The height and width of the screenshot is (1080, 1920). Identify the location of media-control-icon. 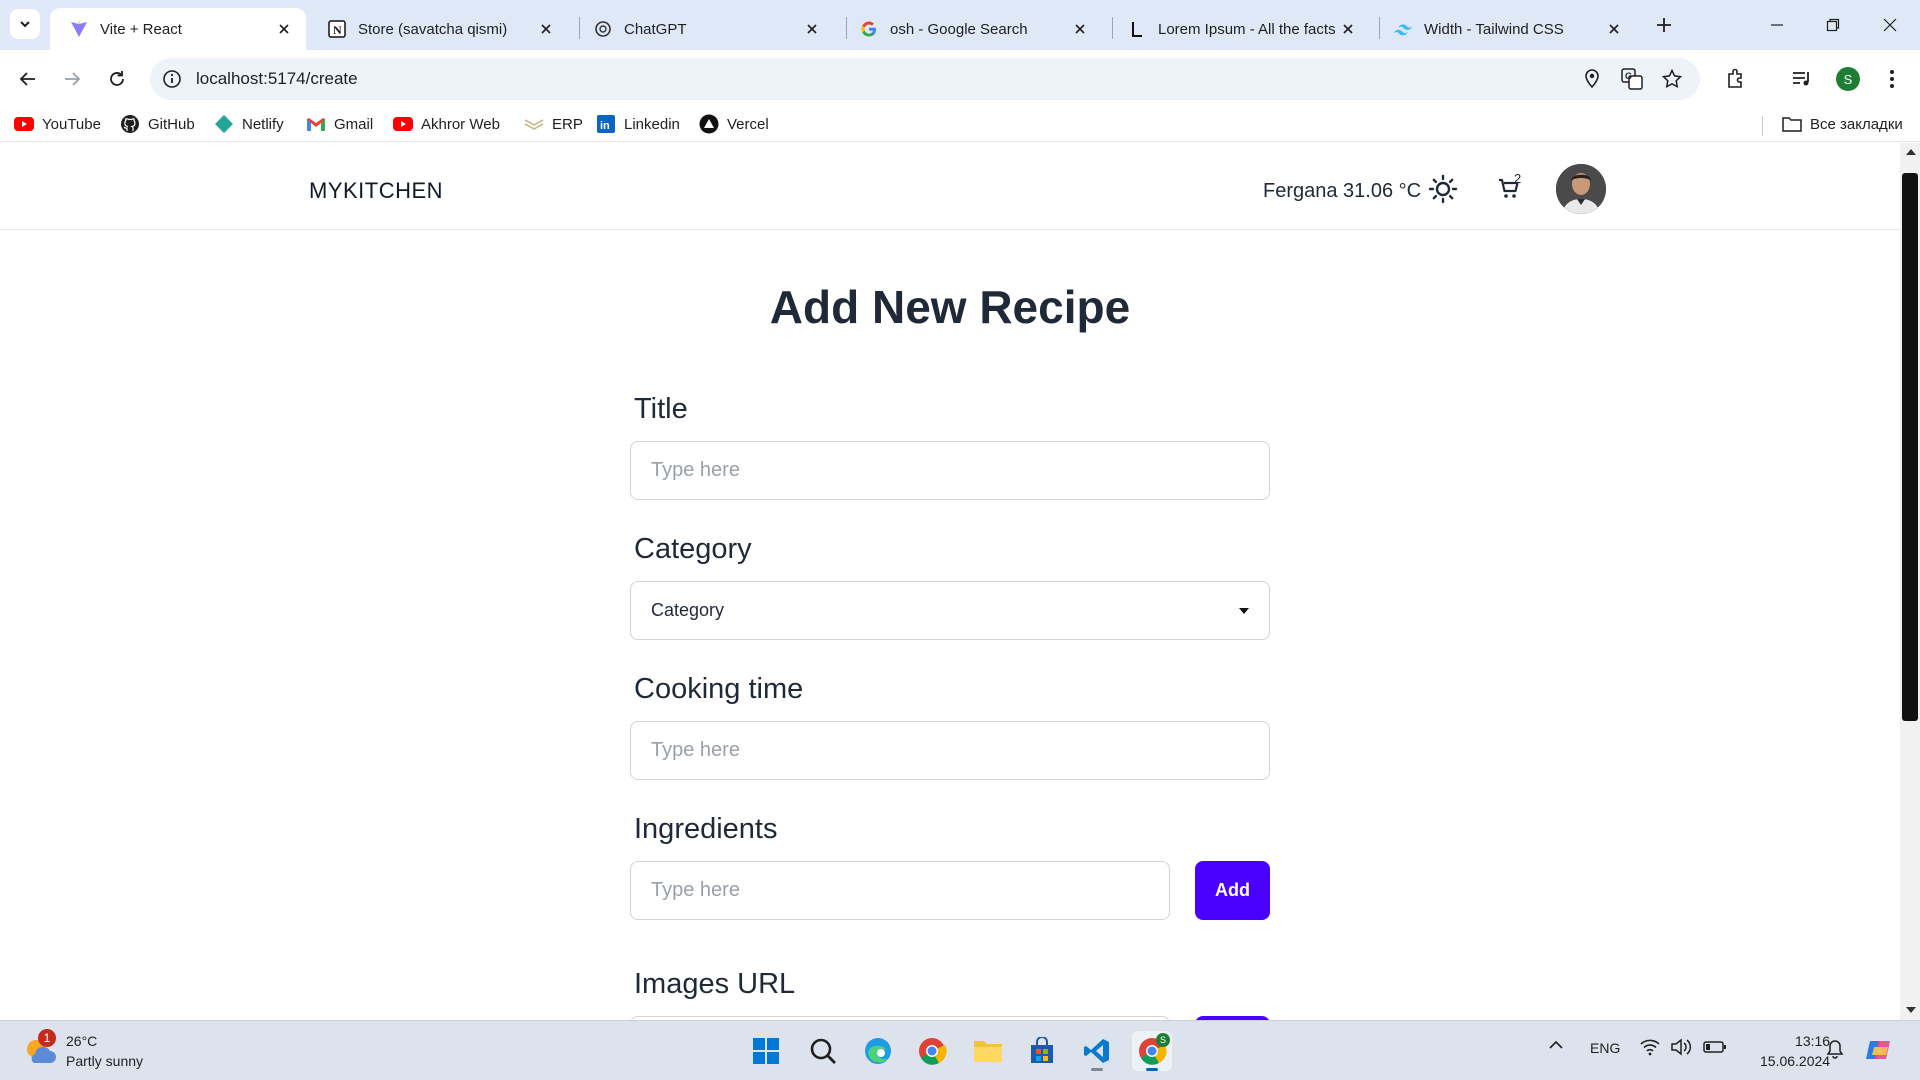
(1802, 79).